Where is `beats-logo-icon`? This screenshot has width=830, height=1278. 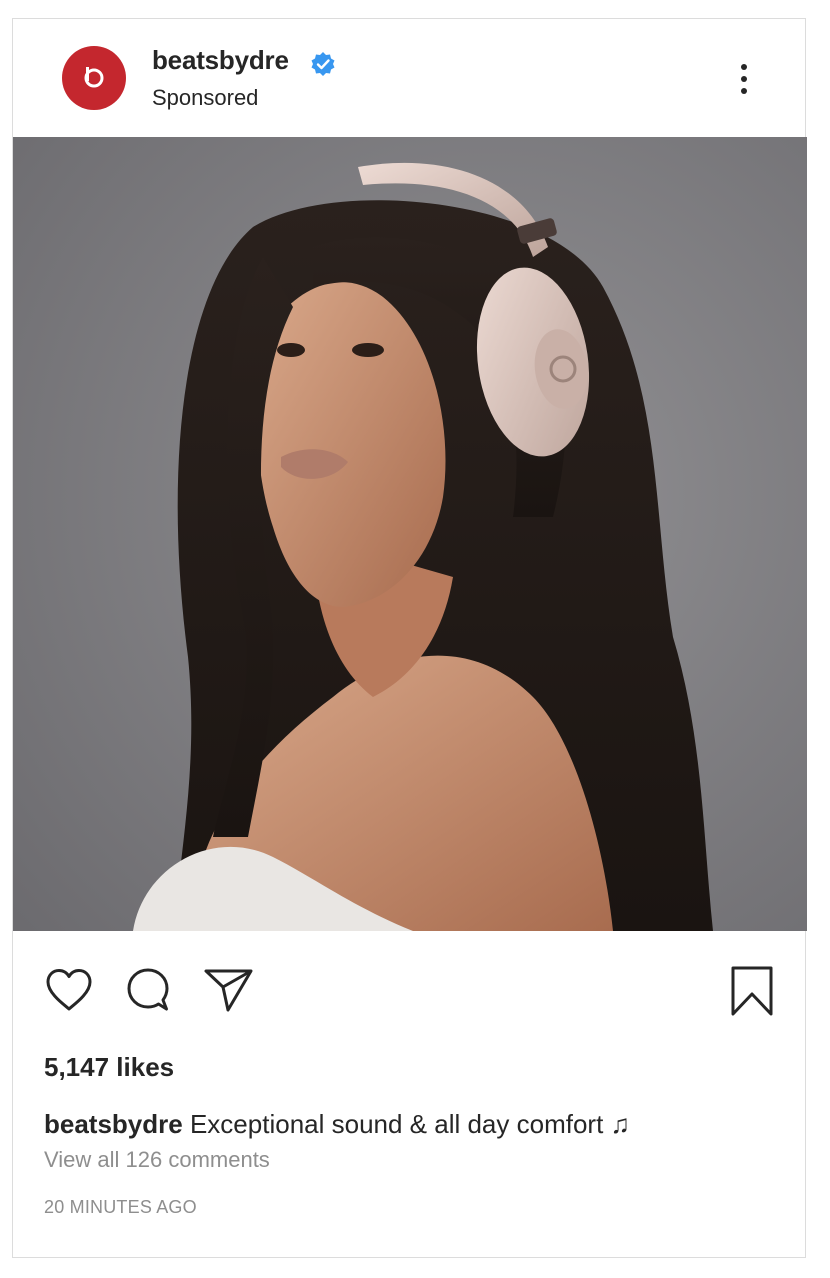 beats-logo-icon is located at coordinates (94, 77).